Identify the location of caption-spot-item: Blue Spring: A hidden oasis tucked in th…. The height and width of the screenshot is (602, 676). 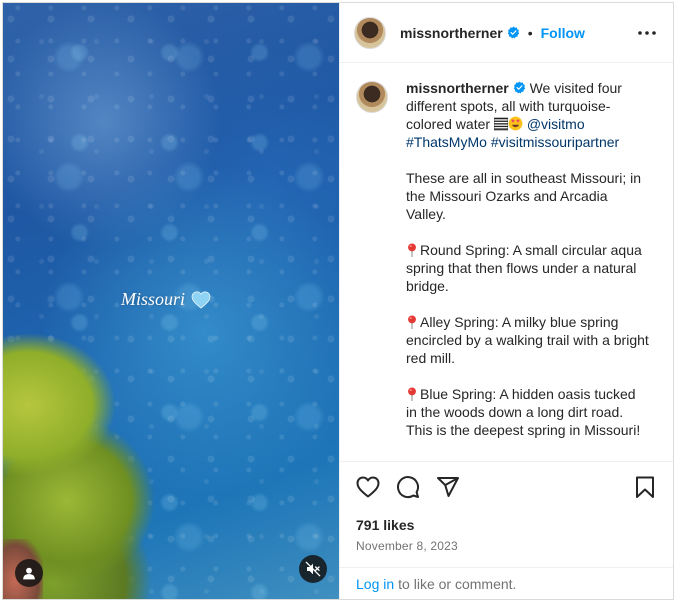
(528, 412).